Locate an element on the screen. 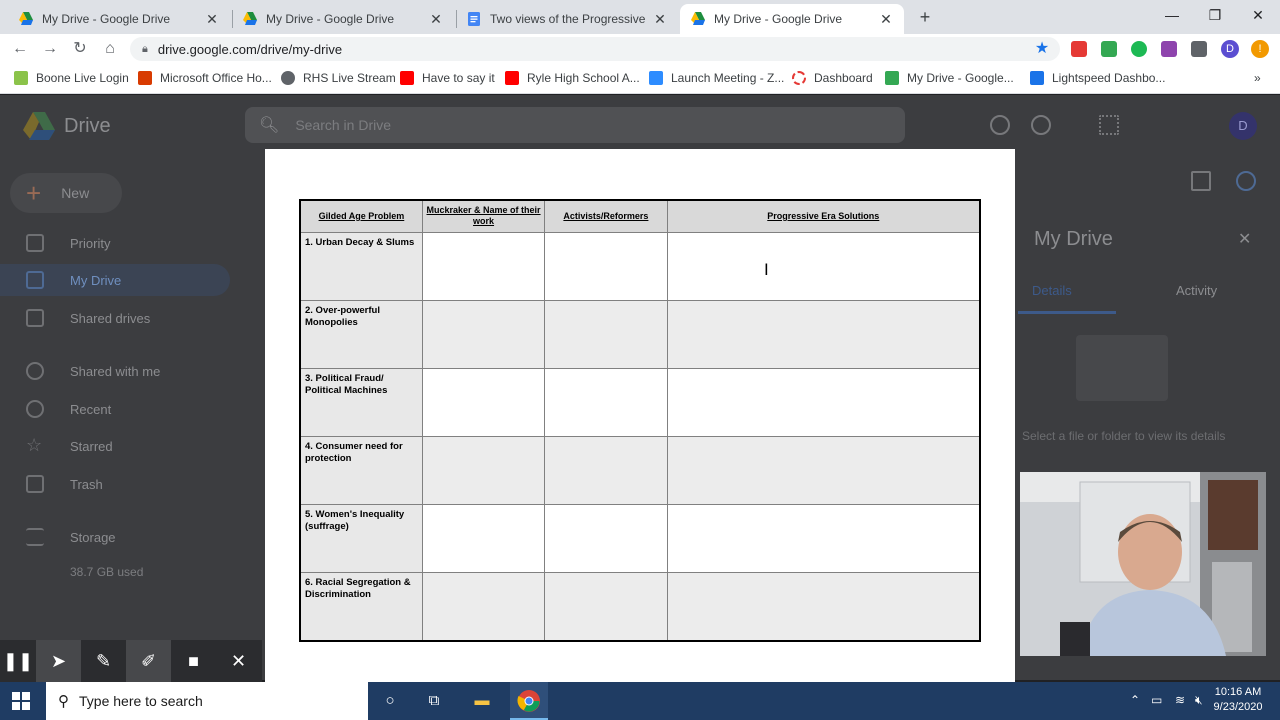  taskbar-search-input: ⚲ Type here to search is located at coordinates (207, 701).